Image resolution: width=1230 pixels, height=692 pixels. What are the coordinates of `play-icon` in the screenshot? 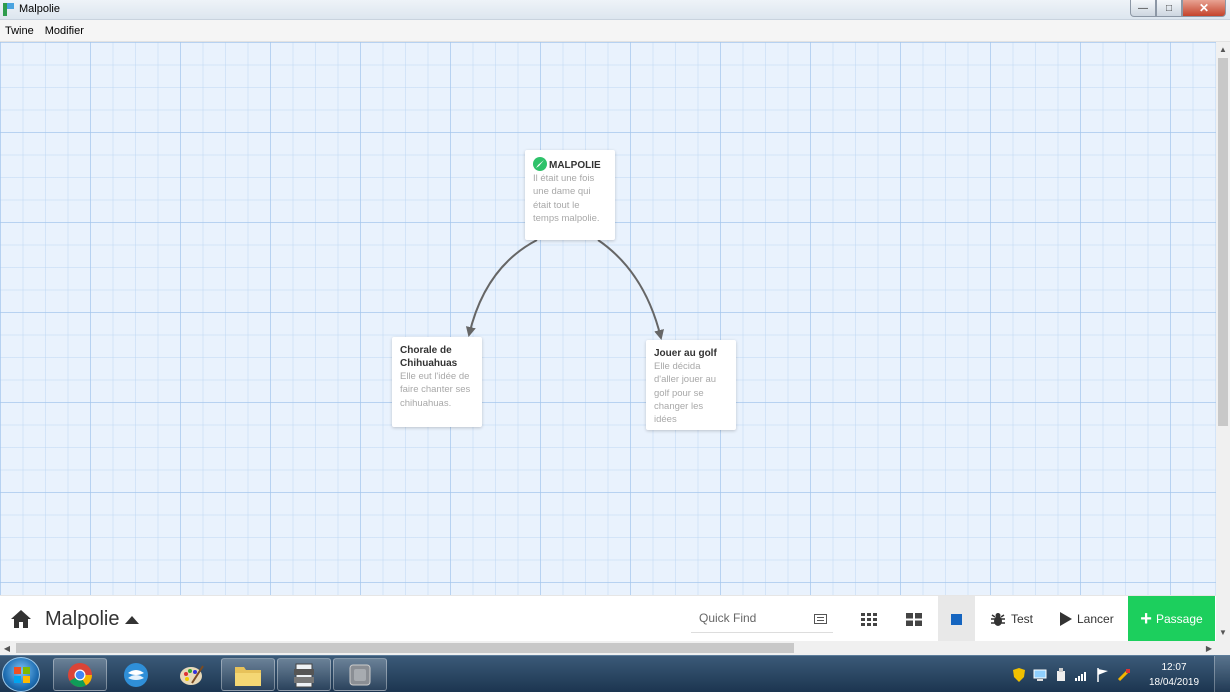 It's located at (1066, 619).